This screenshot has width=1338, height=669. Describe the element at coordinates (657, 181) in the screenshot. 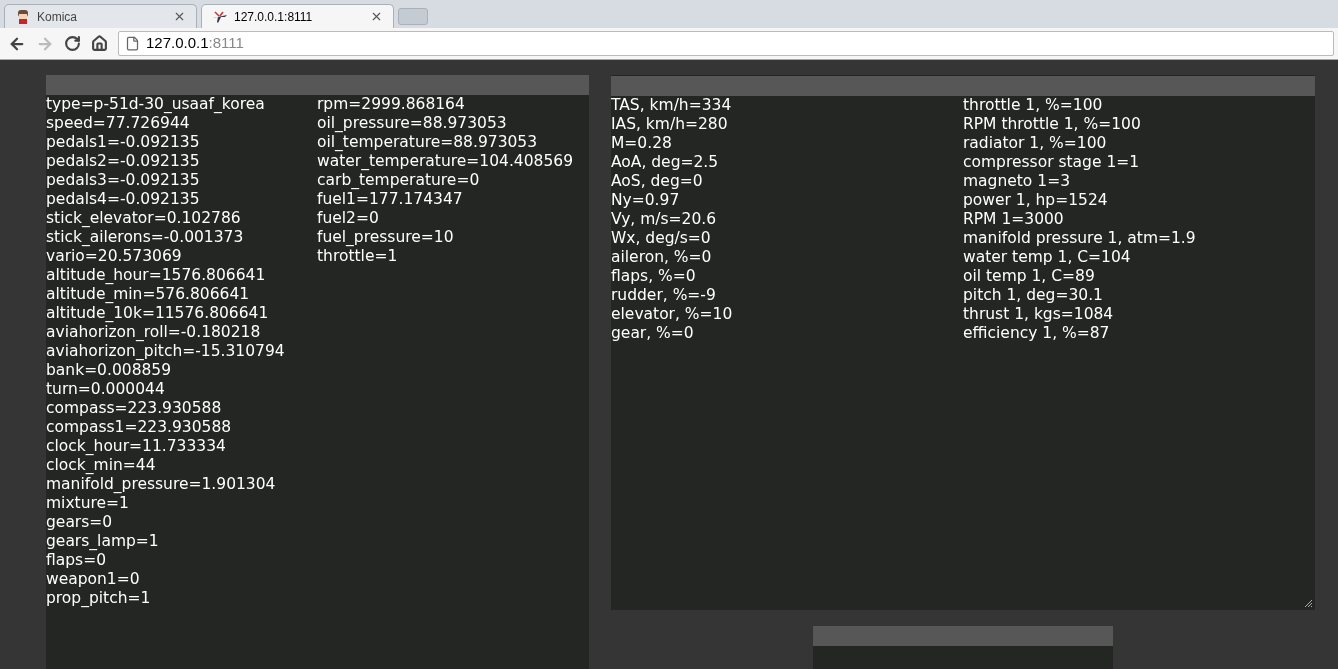

I see `data-line: AoS, deg=0` at that location.